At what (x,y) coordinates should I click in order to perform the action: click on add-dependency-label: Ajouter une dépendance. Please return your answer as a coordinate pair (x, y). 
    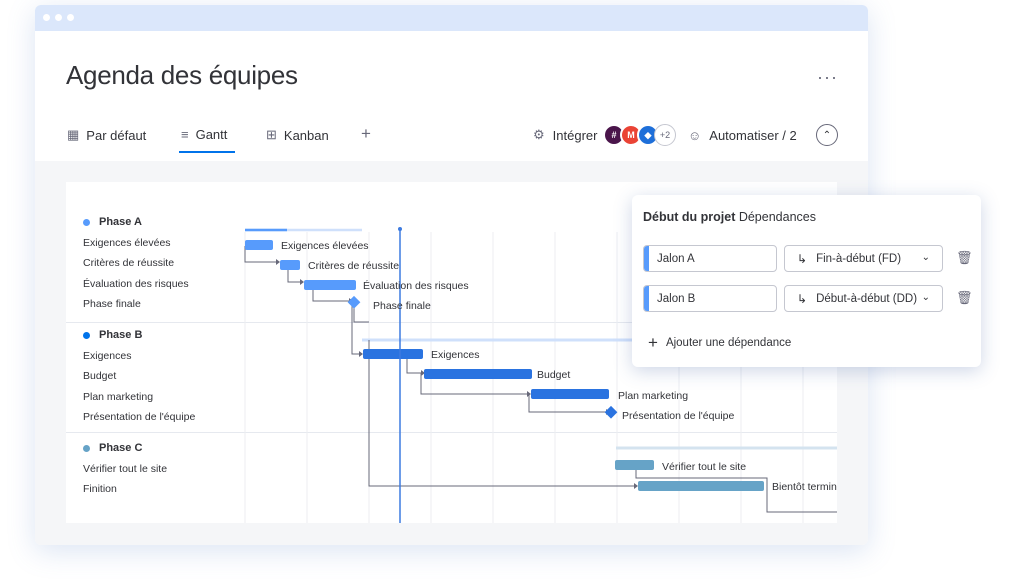
    Looking at the image, I should click on (728, 343).